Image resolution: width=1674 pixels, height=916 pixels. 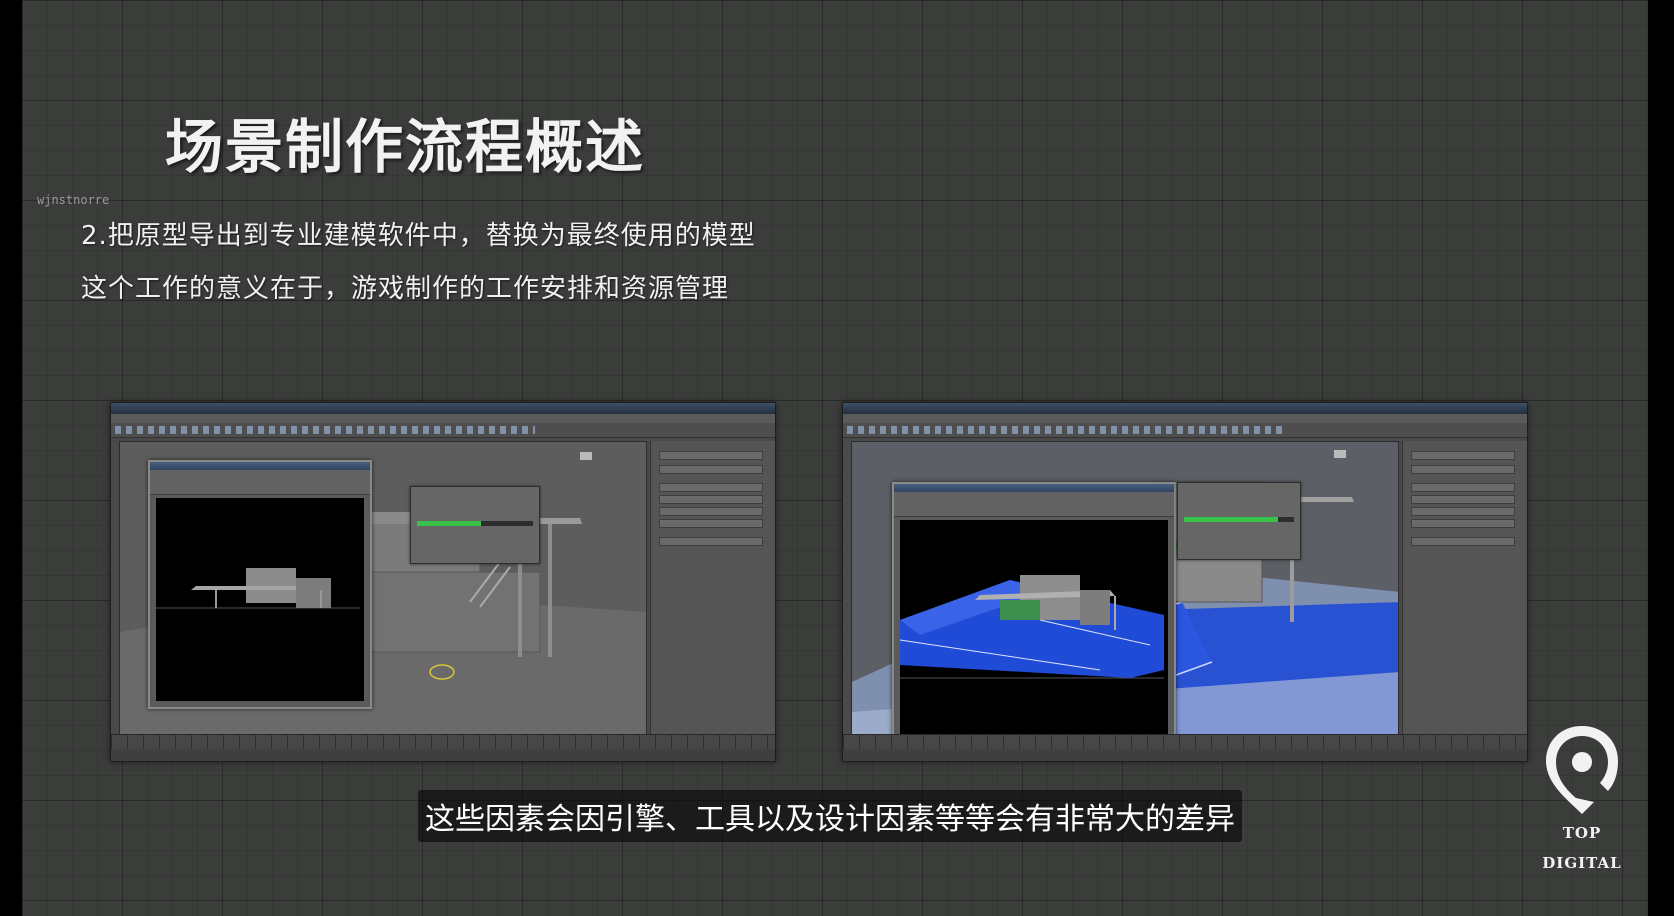 I want to click on location-pin-icon, so click(x=1582, y=770).